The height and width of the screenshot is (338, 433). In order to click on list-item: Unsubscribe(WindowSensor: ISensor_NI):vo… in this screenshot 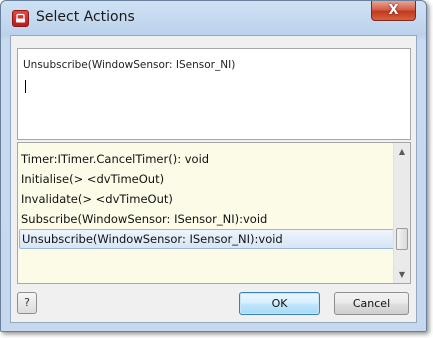, I will do `click(208, 239)`.